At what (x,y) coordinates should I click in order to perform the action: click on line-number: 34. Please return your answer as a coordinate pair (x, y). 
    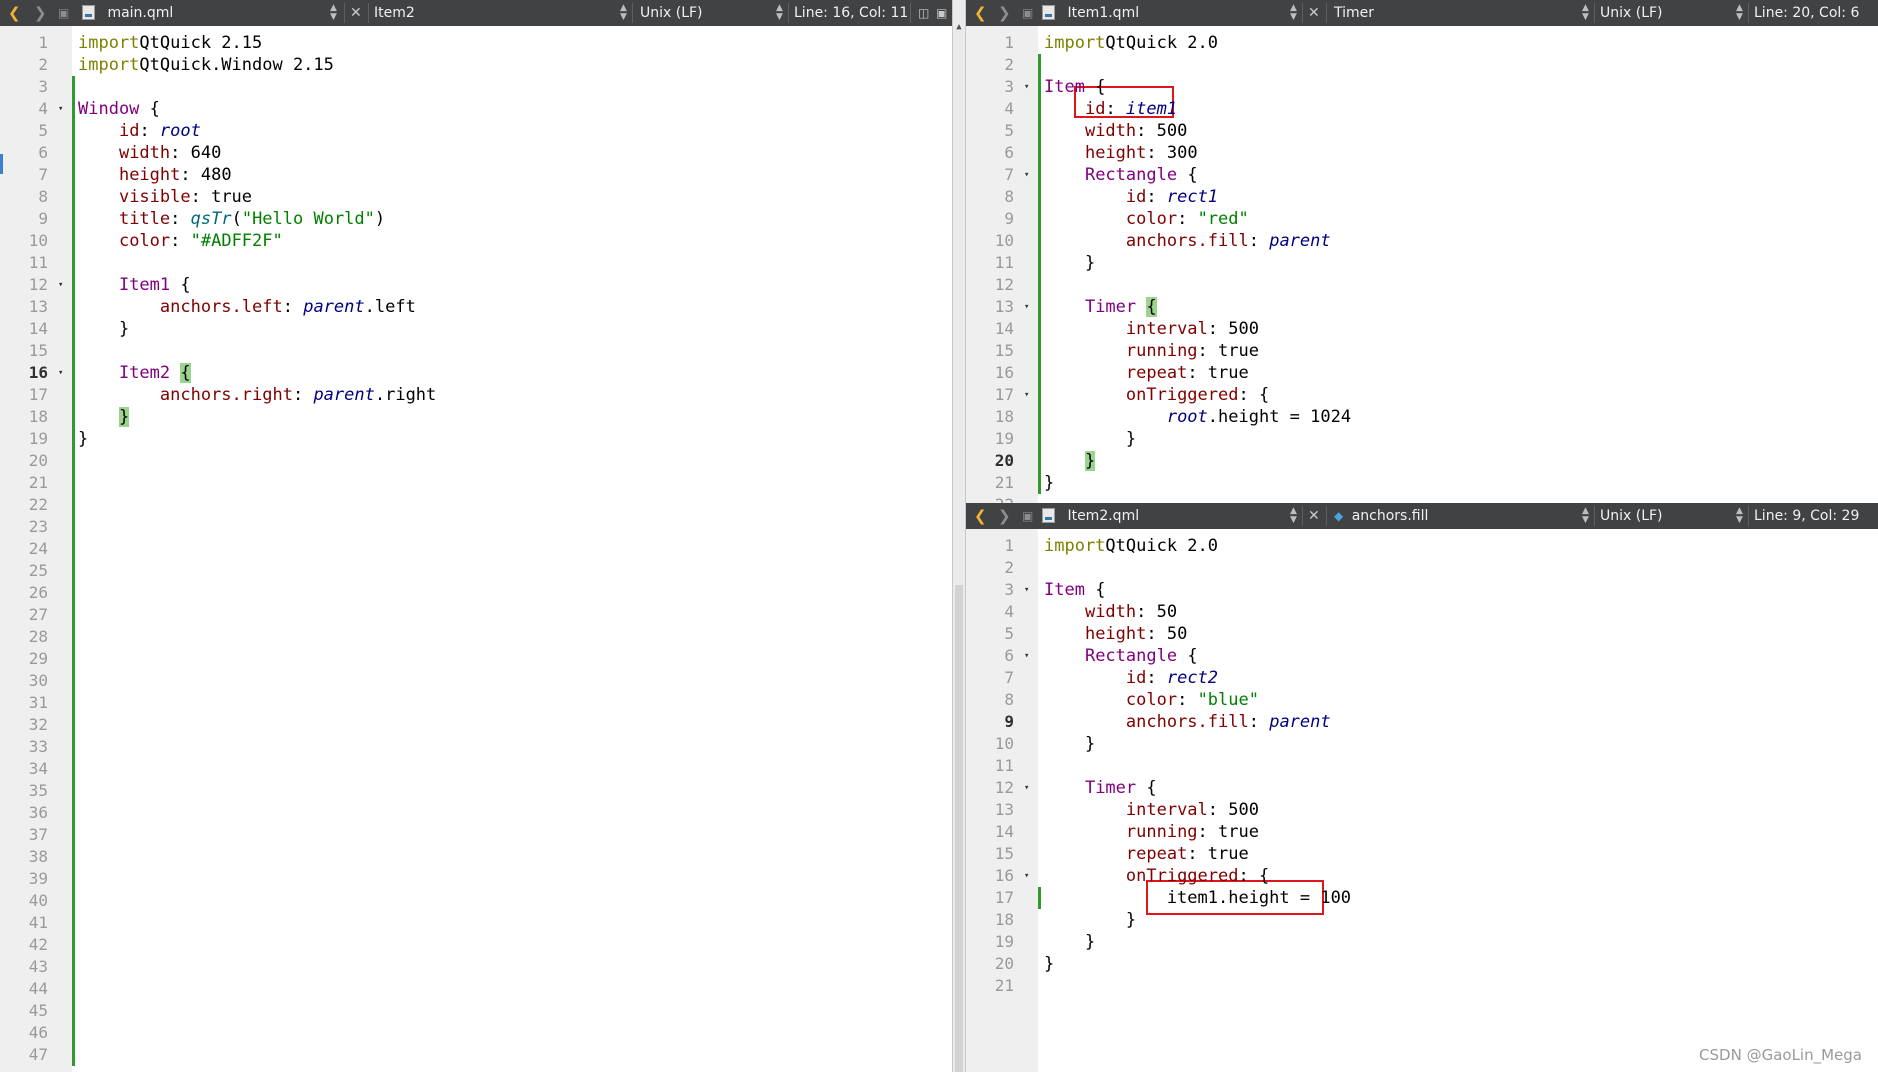
    Looking at the image, I should click on (38, 768).